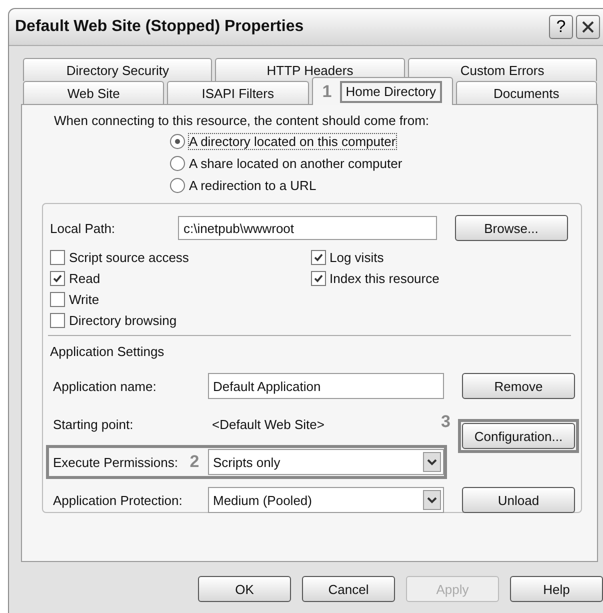  I want to click on field-label: Starting point:, so click(93, 424).